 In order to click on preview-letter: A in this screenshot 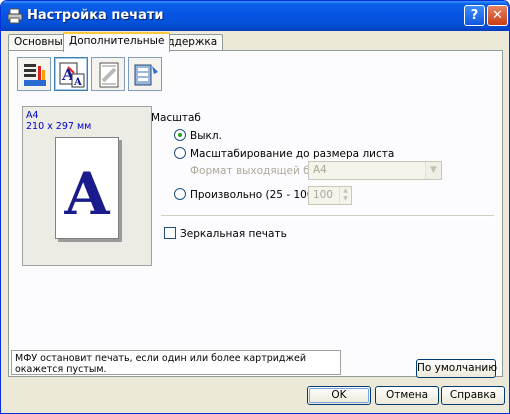, I will do `click(87, 194)`.